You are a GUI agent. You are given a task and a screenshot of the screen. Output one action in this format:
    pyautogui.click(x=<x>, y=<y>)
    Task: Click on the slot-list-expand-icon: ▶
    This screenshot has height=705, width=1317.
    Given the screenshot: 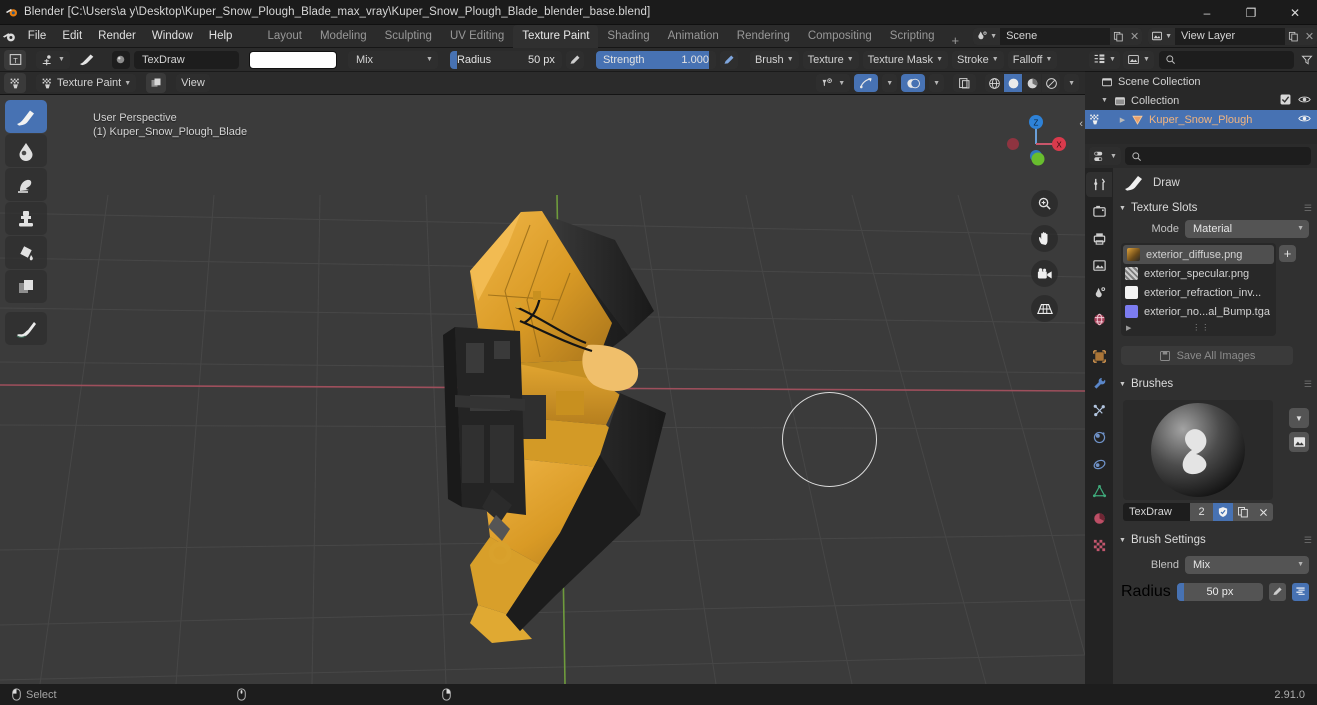 What is the action you would take?
    pyautogui.click(x=1128, y=328)
    